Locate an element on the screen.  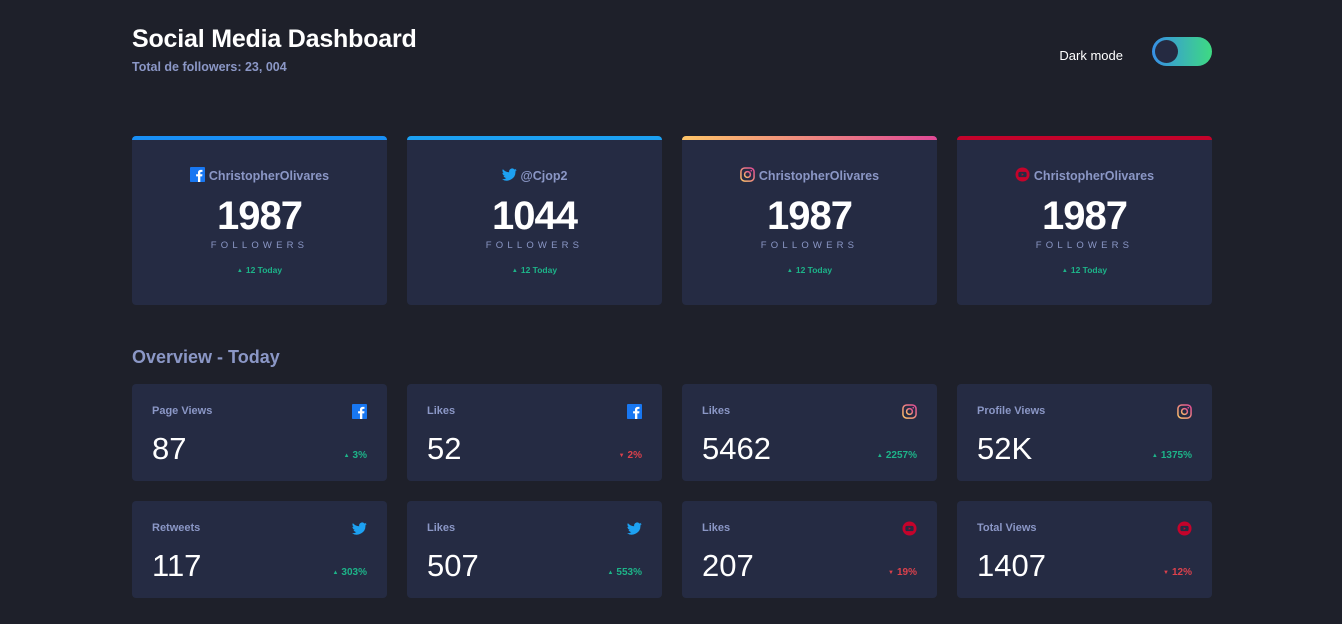
overview-card: Total Views 1407 ▼ 12% is located at coordinates (1084, 549).